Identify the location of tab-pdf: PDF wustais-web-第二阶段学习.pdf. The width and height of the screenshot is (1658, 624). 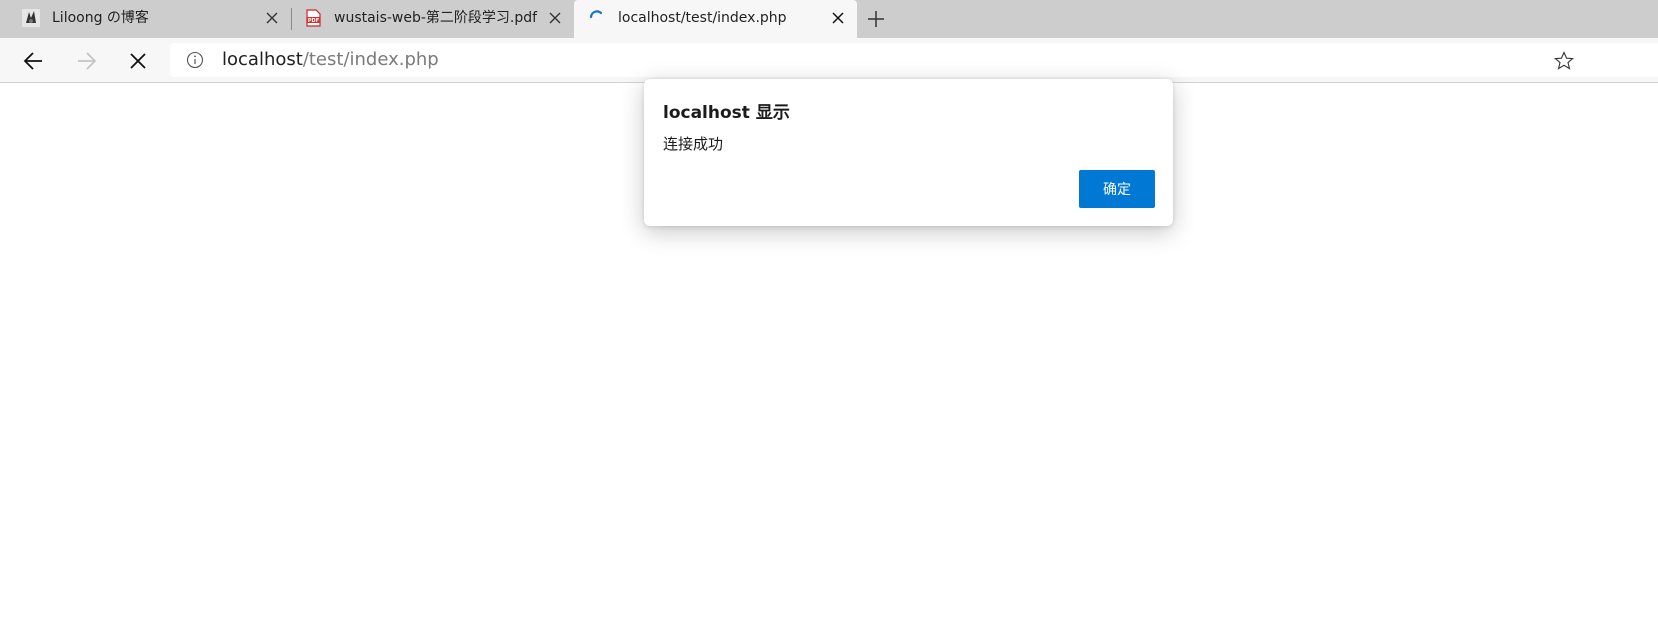
(433, 19).